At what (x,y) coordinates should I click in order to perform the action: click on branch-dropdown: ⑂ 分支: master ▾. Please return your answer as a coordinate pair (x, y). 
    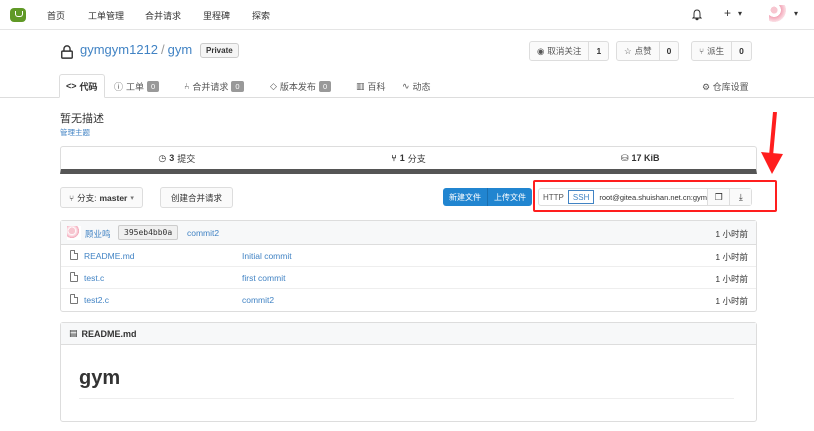
    Looking at the image, I should click on (101, 197).